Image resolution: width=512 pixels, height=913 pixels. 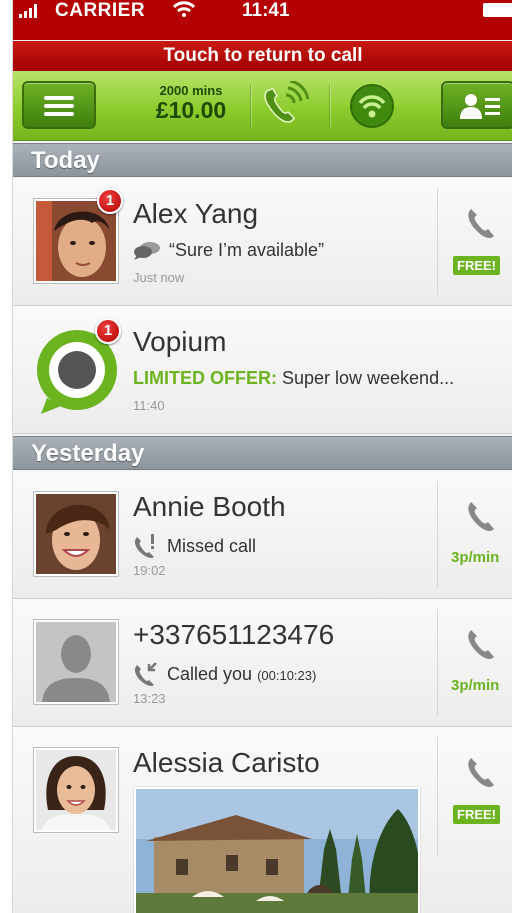 I want to click on contact-name: Alex Yang, so click(x=196, y=213).